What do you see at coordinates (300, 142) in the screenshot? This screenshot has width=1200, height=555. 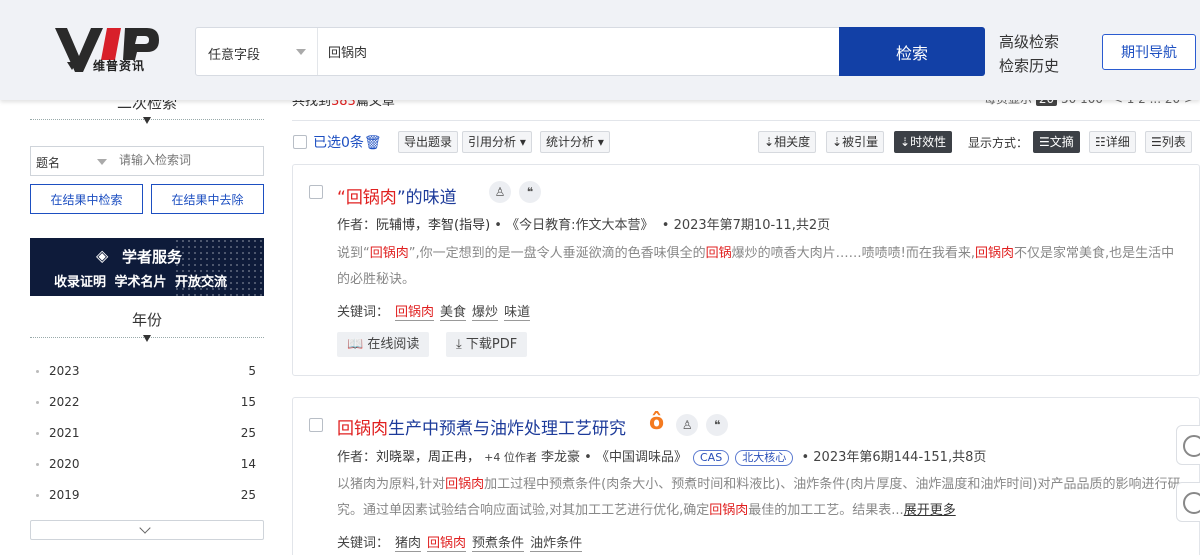 I see `select-all-checkbox` at bounding box center [300, 142].